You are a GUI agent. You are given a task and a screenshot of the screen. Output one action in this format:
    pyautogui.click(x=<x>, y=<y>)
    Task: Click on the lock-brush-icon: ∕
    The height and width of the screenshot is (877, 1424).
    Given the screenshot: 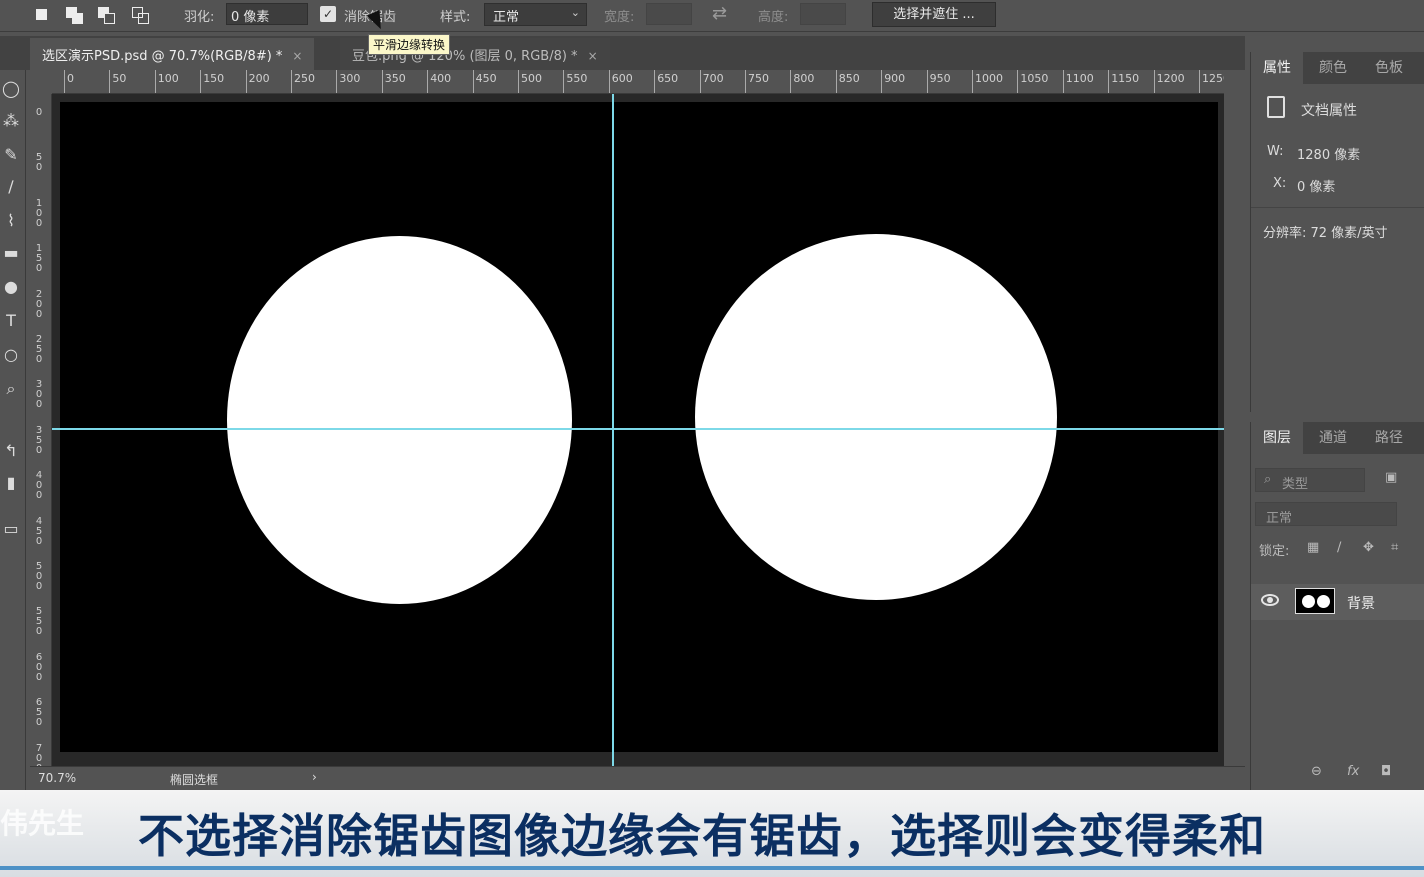 What is the action you would take?
    pyautogui.click(x=1339, y=547)
    